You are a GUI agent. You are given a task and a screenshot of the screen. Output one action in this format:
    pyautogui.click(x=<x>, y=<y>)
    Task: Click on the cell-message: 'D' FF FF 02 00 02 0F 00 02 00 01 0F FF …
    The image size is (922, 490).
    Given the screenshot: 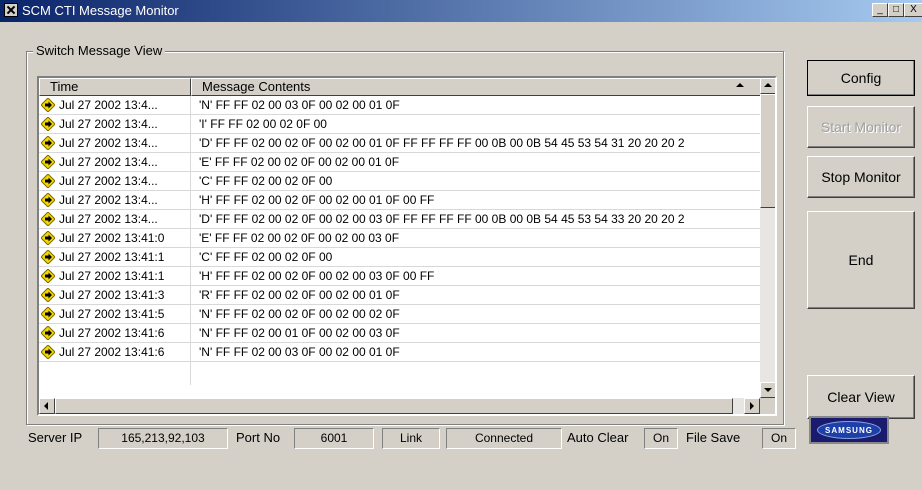 What is the action you would take?
    pyautogui.click(x=442, y=143)
    